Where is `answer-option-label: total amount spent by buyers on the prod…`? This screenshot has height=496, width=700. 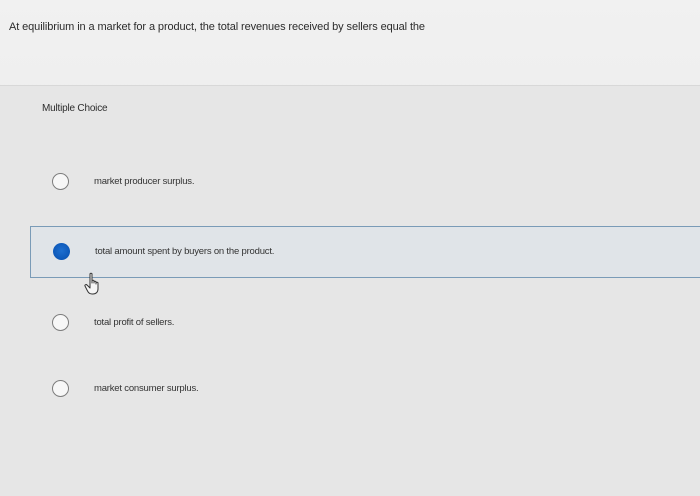 answer-option-label: total amount spent by buyers on the prod… is located at coordinates (185, 251).